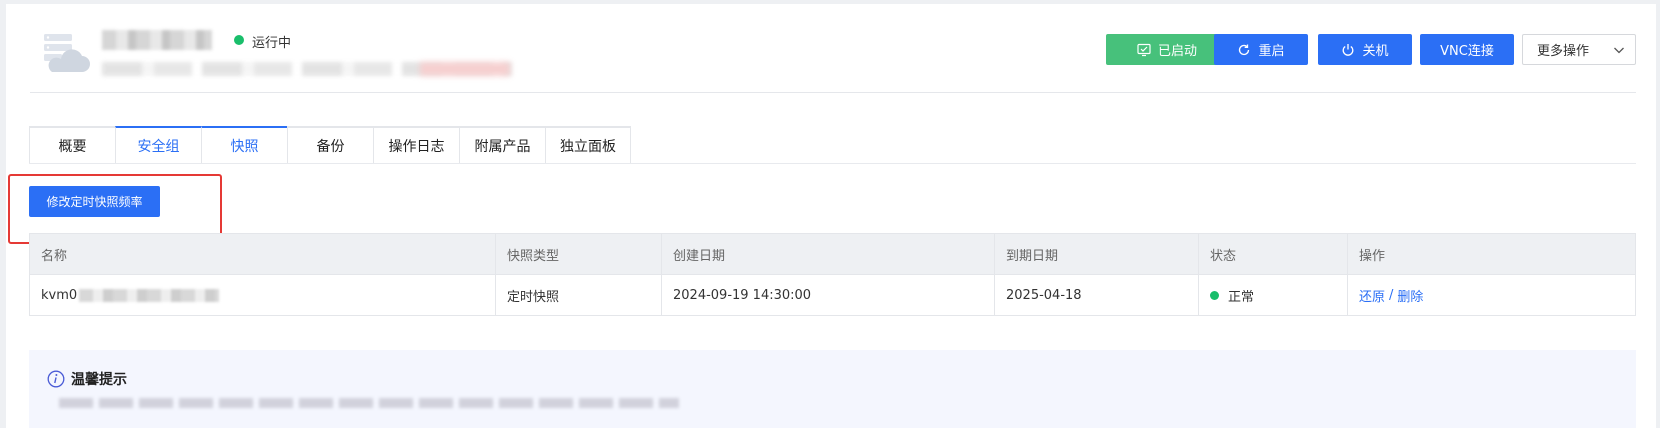 Image resolution: width=1660 pixels, height=428 pixels. I want to click on delete-link: 删除, so click(1410, 295).